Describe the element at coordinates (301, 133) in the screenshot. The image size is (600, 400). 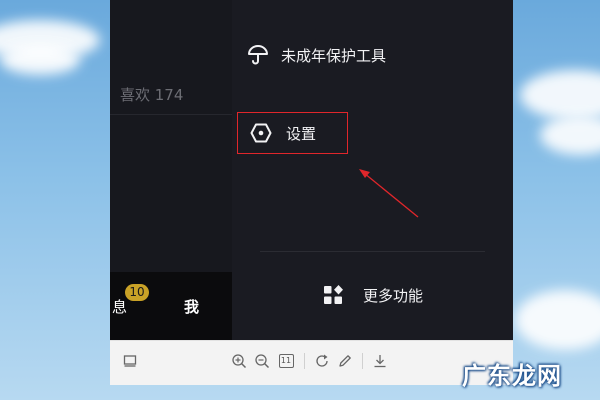
I see `menu-label: 设置` at that location.